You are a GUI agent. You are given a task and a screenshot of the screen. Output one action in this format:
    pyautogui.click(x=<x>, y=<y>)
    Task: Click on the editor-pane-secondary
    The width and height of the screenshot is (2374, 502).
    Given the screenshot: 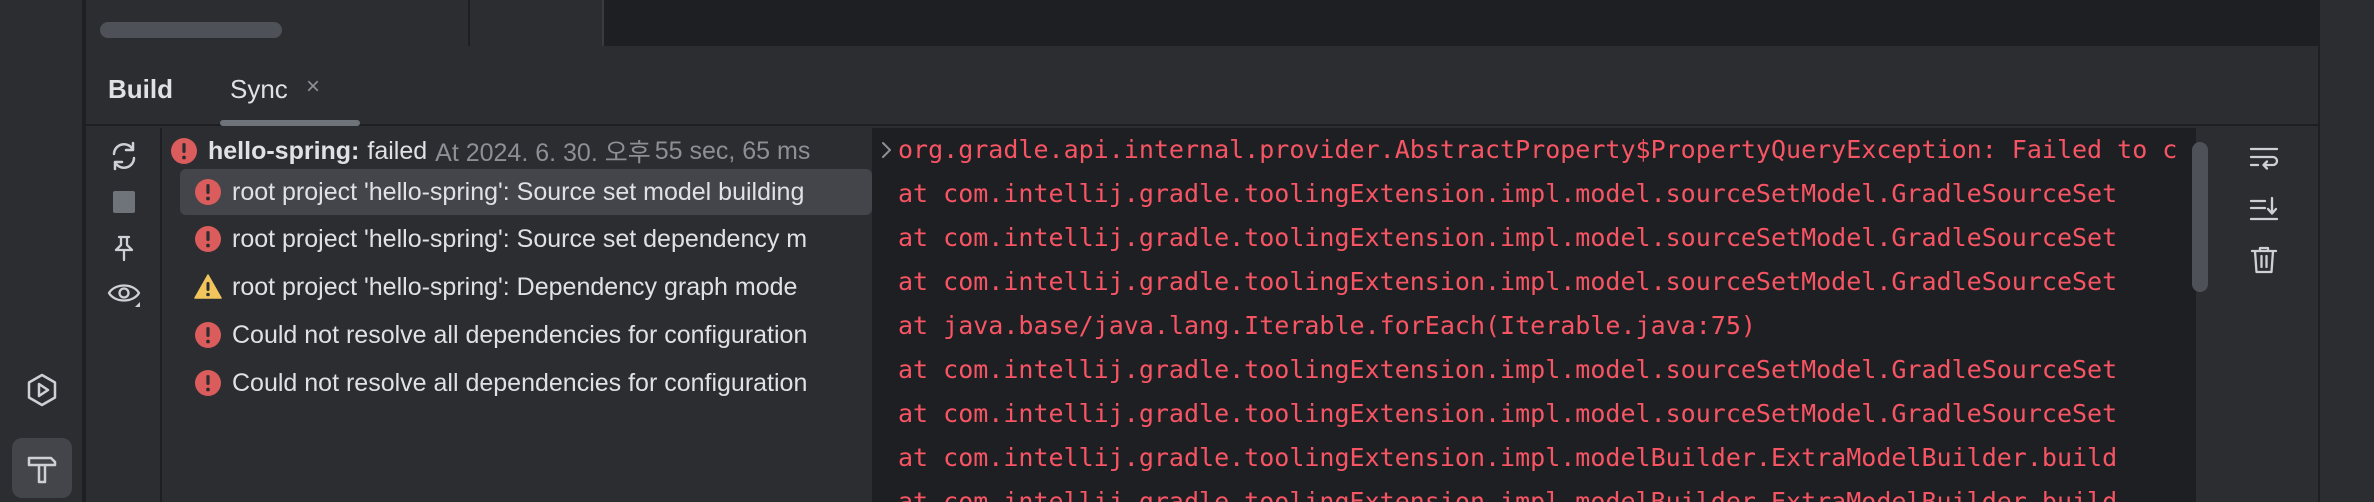 What is the action you would take?
    pyautogui.click(x=536, y=23)
    